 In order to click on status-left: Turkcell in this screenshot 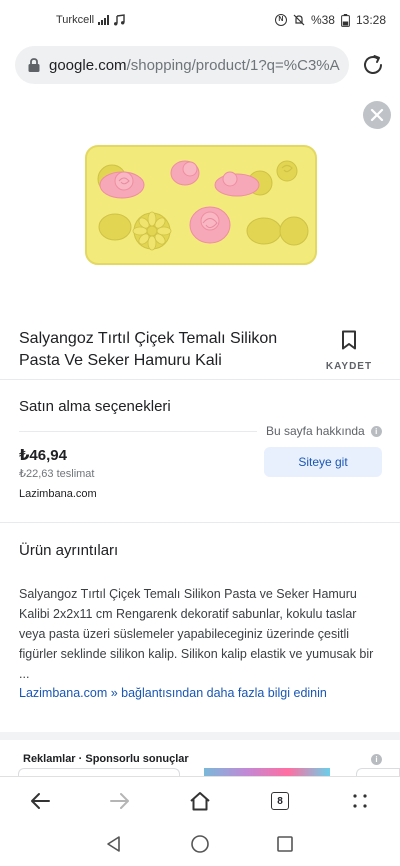, I will do `click(90, 20)`.